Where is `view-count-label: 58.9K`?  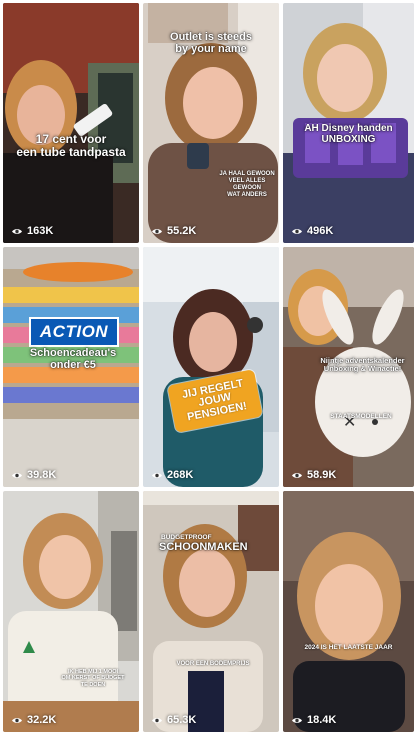 view-count-label: 58.9K is located at coordinates (322, 475).